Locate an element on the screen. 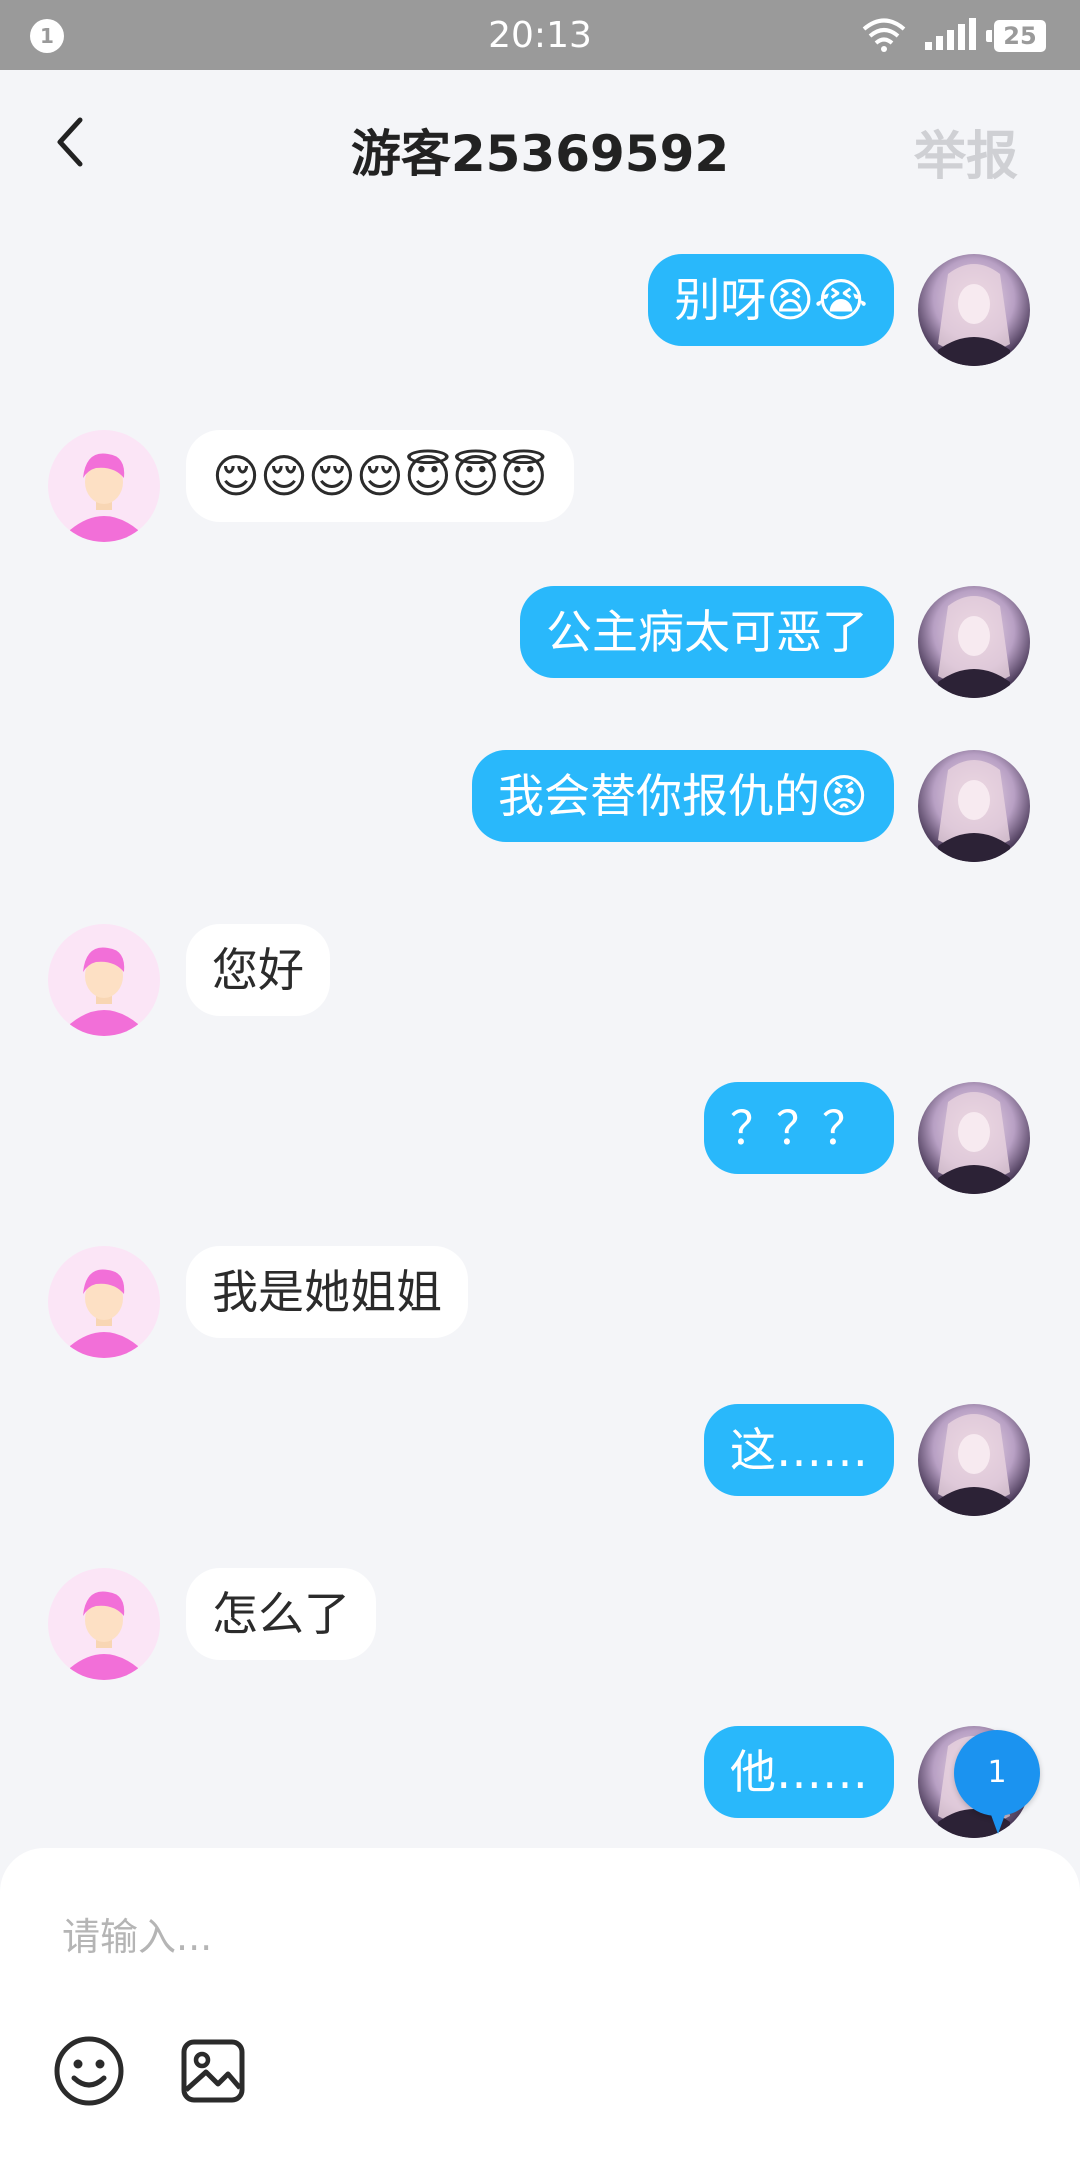 The height and width of the screenshot is (2160, 1080). message-bubble-incoming: 我是她姐姐 is located at coordinates (327, 1292).